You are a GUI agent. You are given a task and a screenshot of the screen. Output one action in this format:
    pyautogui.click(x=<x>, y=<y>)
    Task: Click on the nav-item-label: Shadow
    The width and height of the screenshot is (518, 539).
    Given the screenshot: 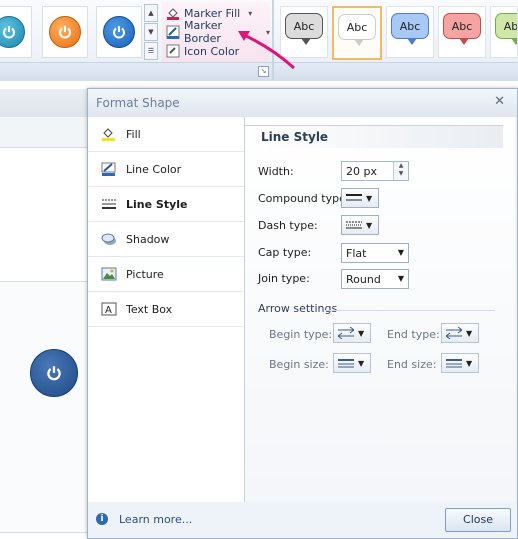 What is the action you would take?
    pyautogui.click(x=148, y=239)
    